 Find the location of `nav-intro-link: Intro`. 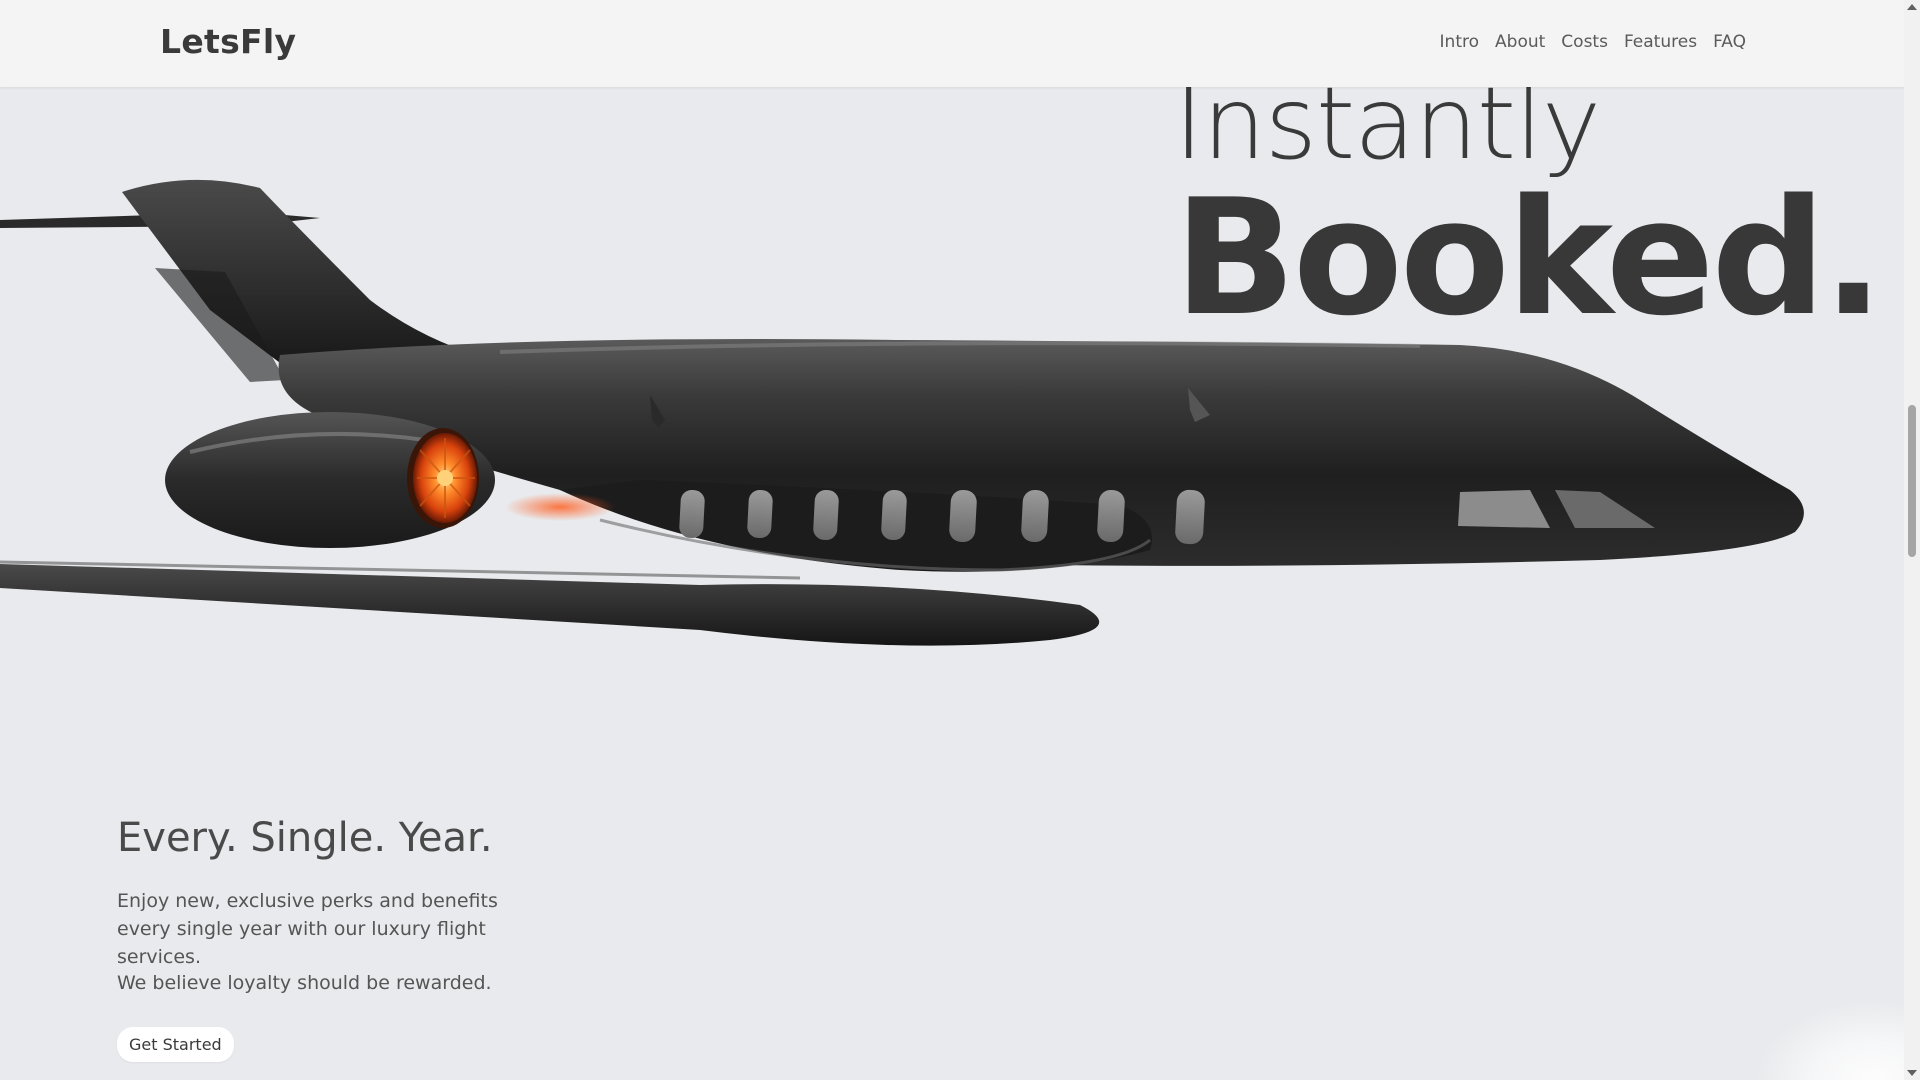

nav-intro-link: Intro is located at coordinates (1459, 42).